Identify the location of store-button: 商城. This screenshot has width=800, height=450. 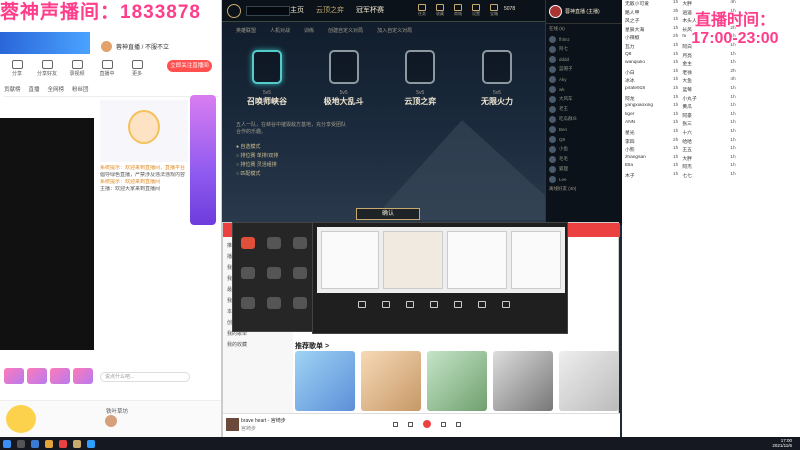
(458, 10).